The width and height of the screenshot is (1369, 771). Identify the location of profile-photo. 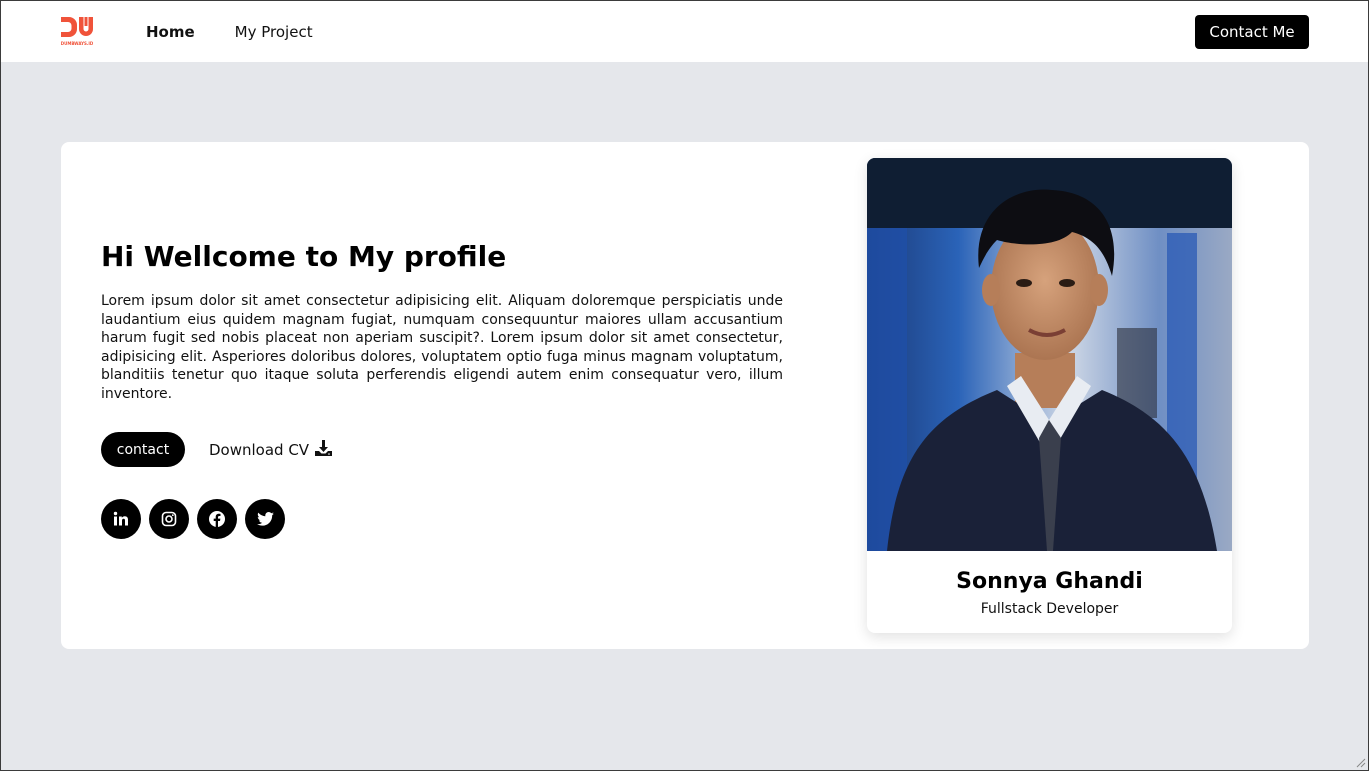
(1049, 354).